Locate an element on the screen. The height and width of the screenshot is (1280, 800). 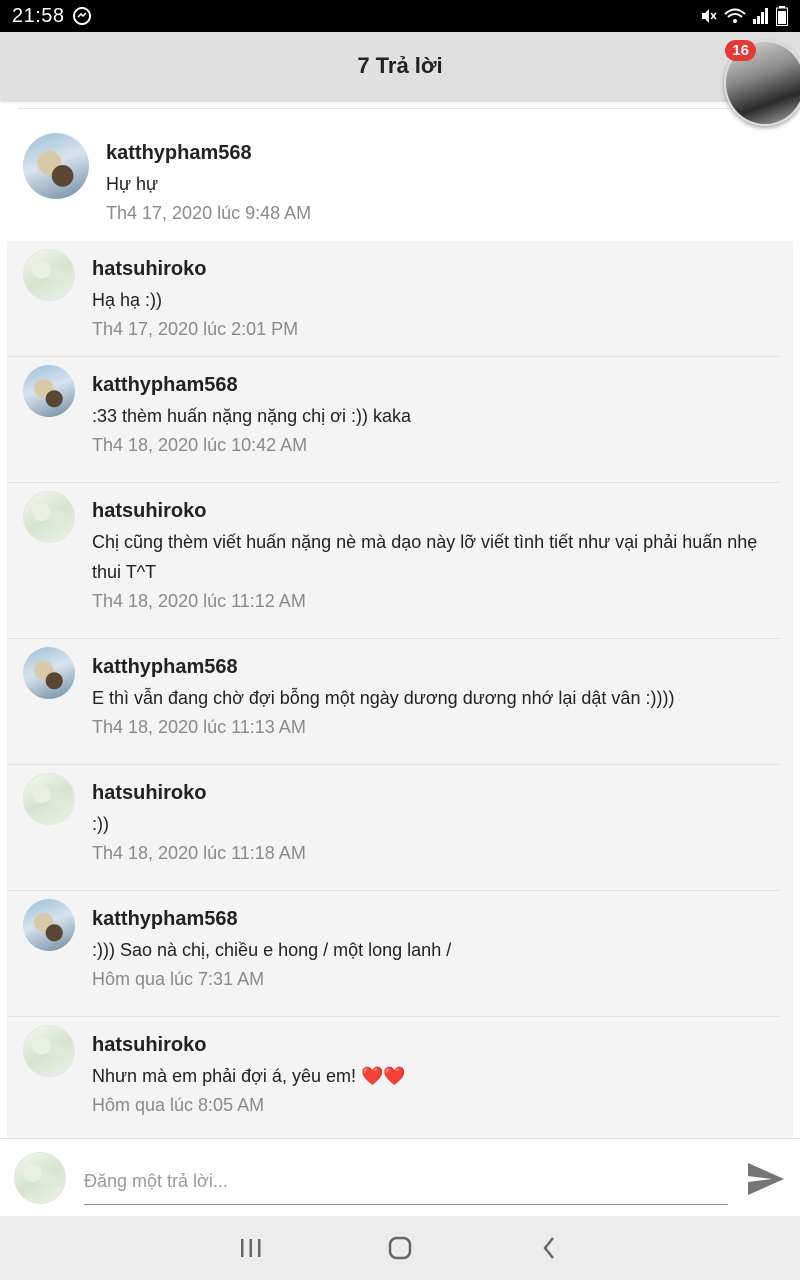
system-nav-bar is located at coordinates (400, 1248).